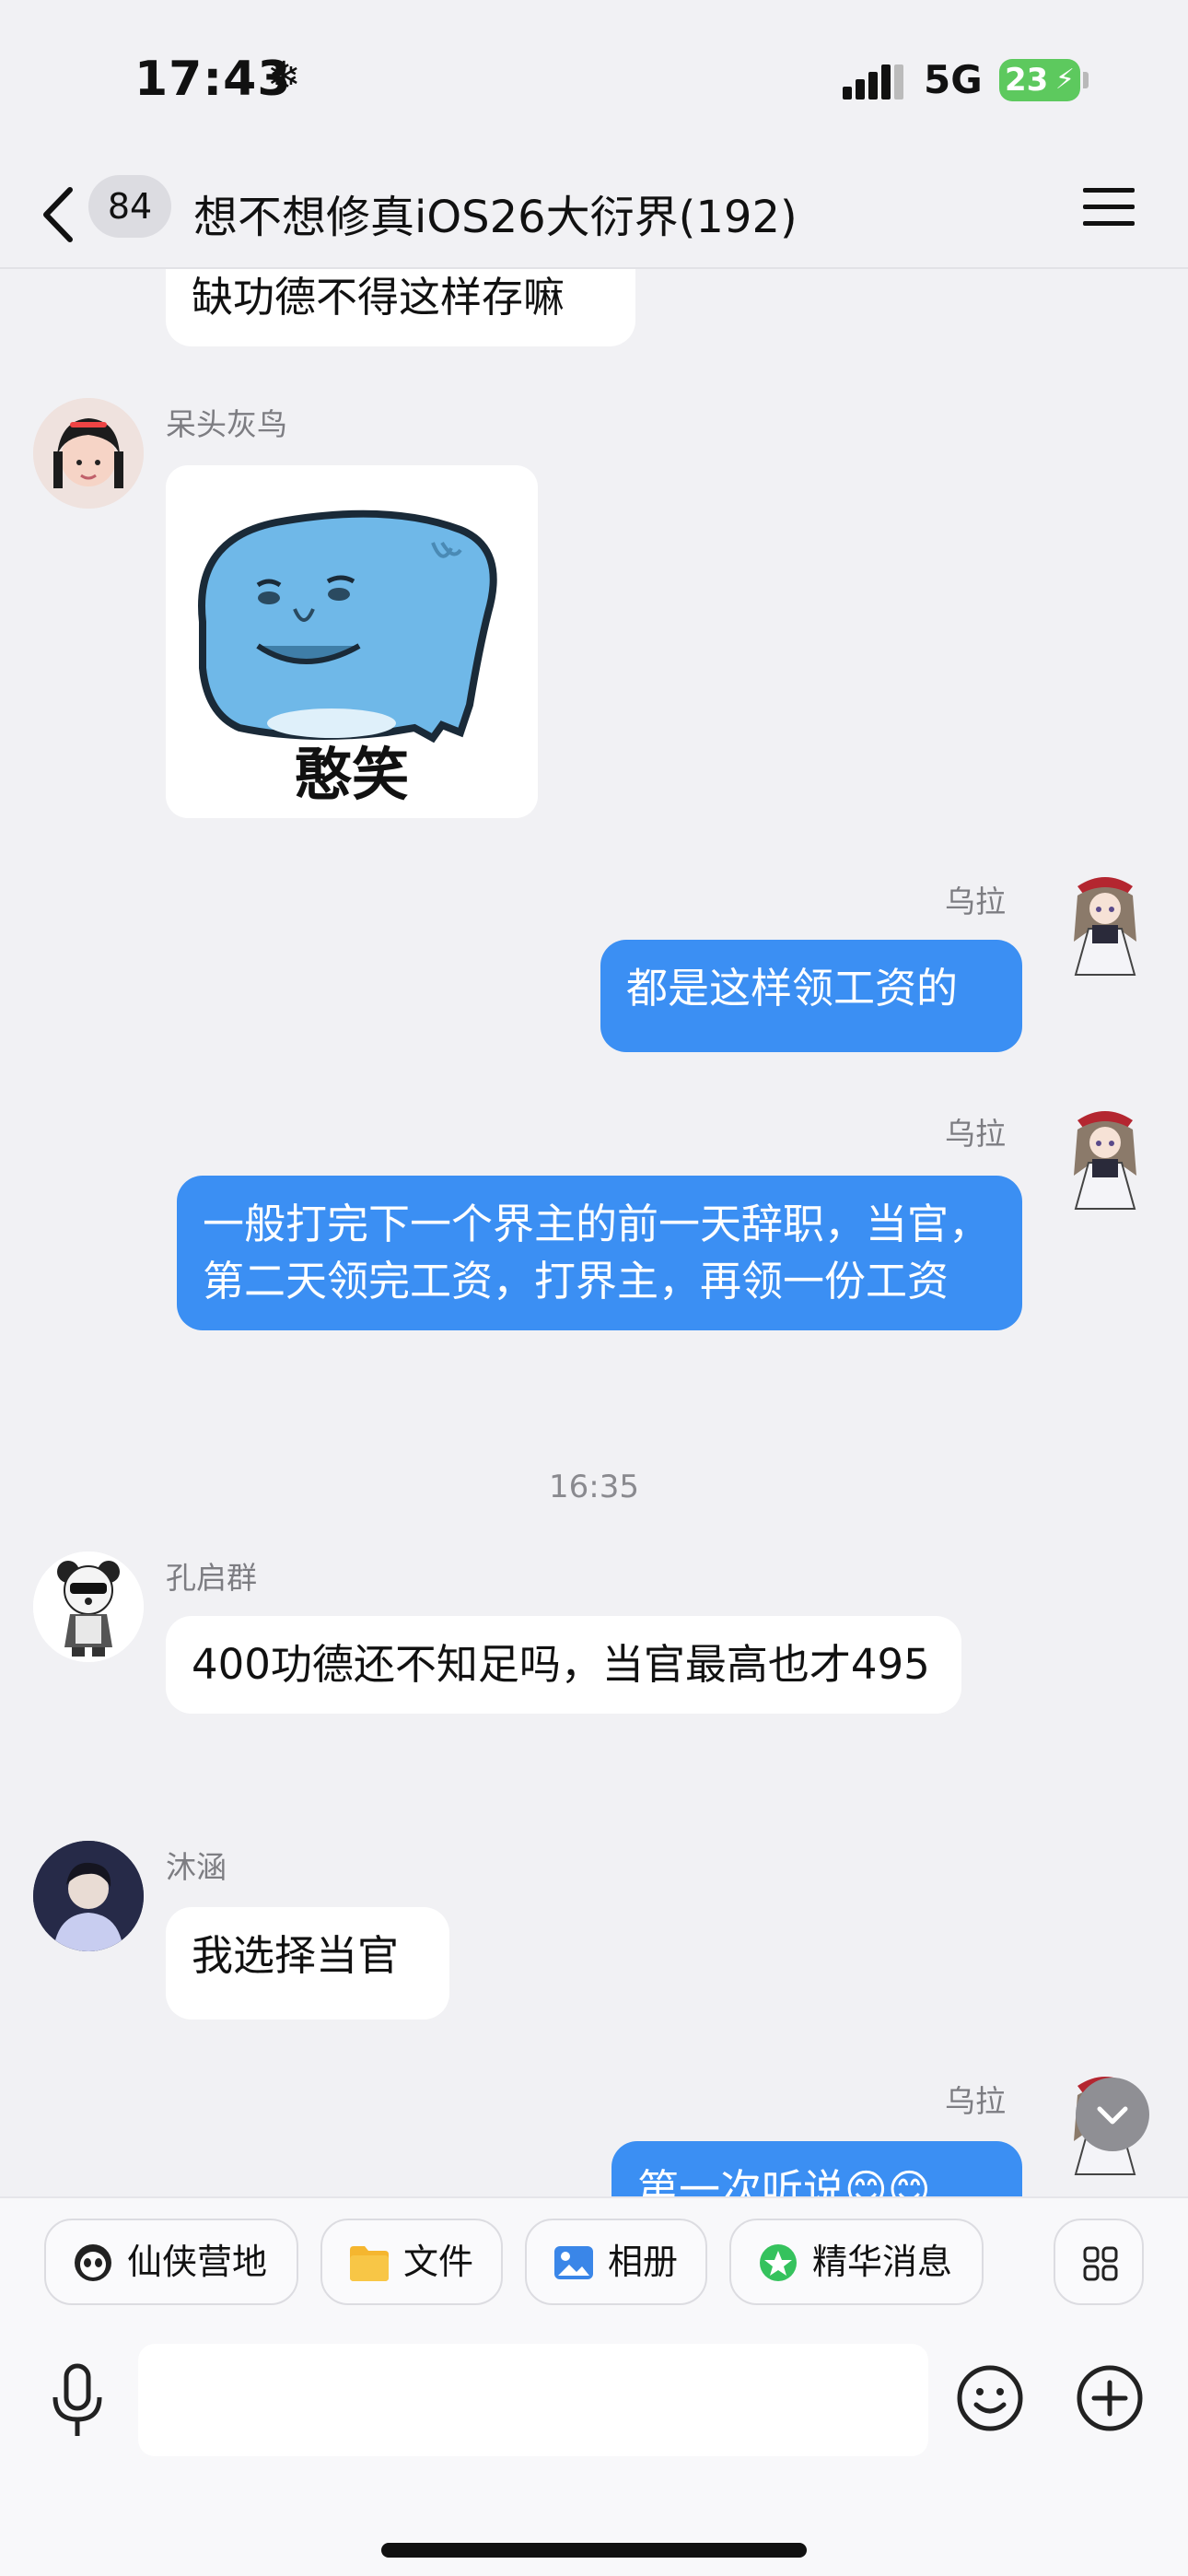 This screenshot has width=1188, height=2576. I want to click on back-chevron-icon, so click(59, 214).